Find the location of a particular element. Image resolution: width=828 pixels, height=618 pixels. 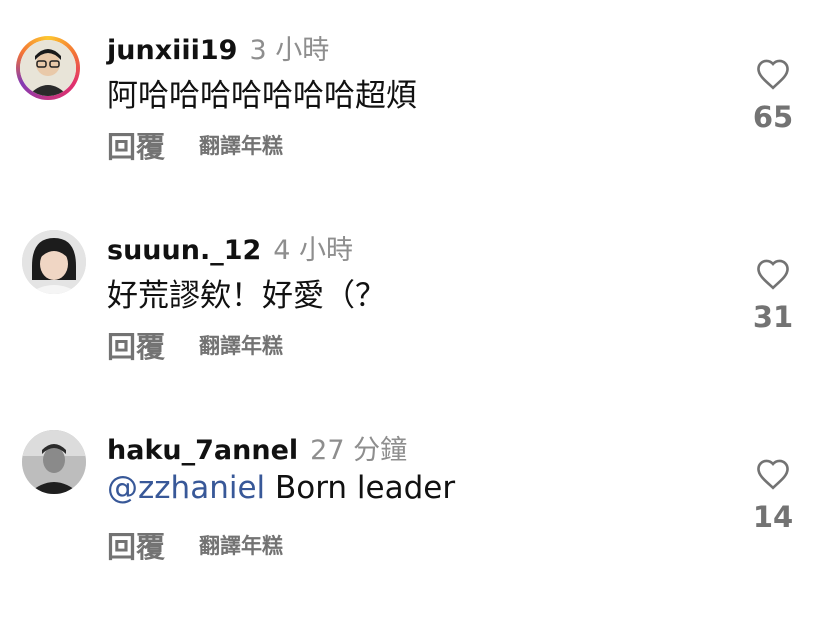

like-count: 31 is located at coordinates (773, 317).